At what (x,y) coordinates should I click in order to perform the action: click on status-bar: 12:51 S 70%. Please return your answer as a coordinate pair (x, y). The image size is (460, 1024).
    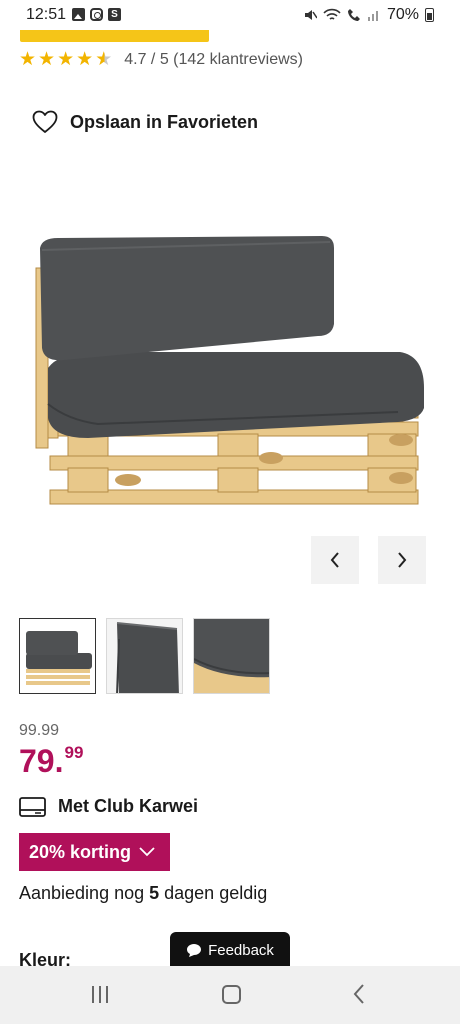
    Looking at the image, I should click on (230, 15).